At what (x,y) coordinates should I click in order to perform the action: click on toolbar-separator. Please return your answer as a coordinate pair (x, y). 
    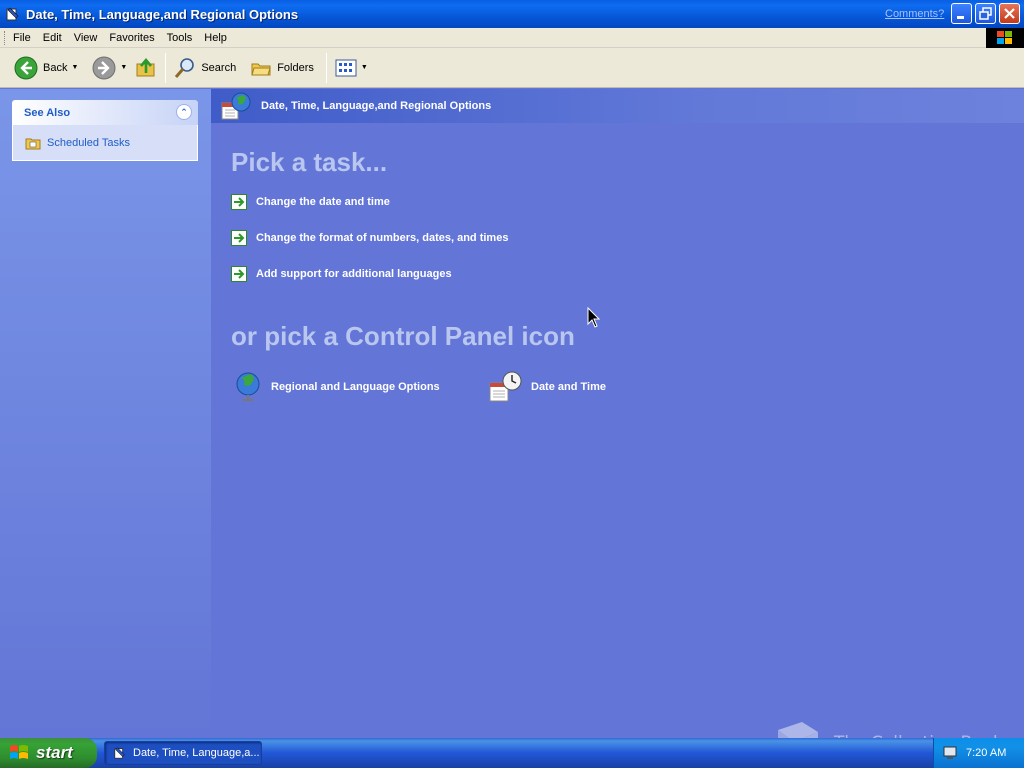
    Looking at the image, I should click on (166, 67).